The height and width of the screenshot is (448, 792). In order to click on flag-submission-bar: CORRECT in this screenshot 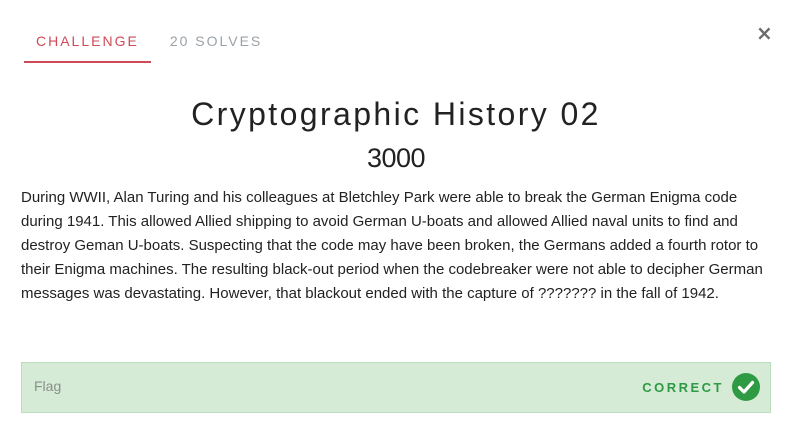, I will do `click(396, 387)`.